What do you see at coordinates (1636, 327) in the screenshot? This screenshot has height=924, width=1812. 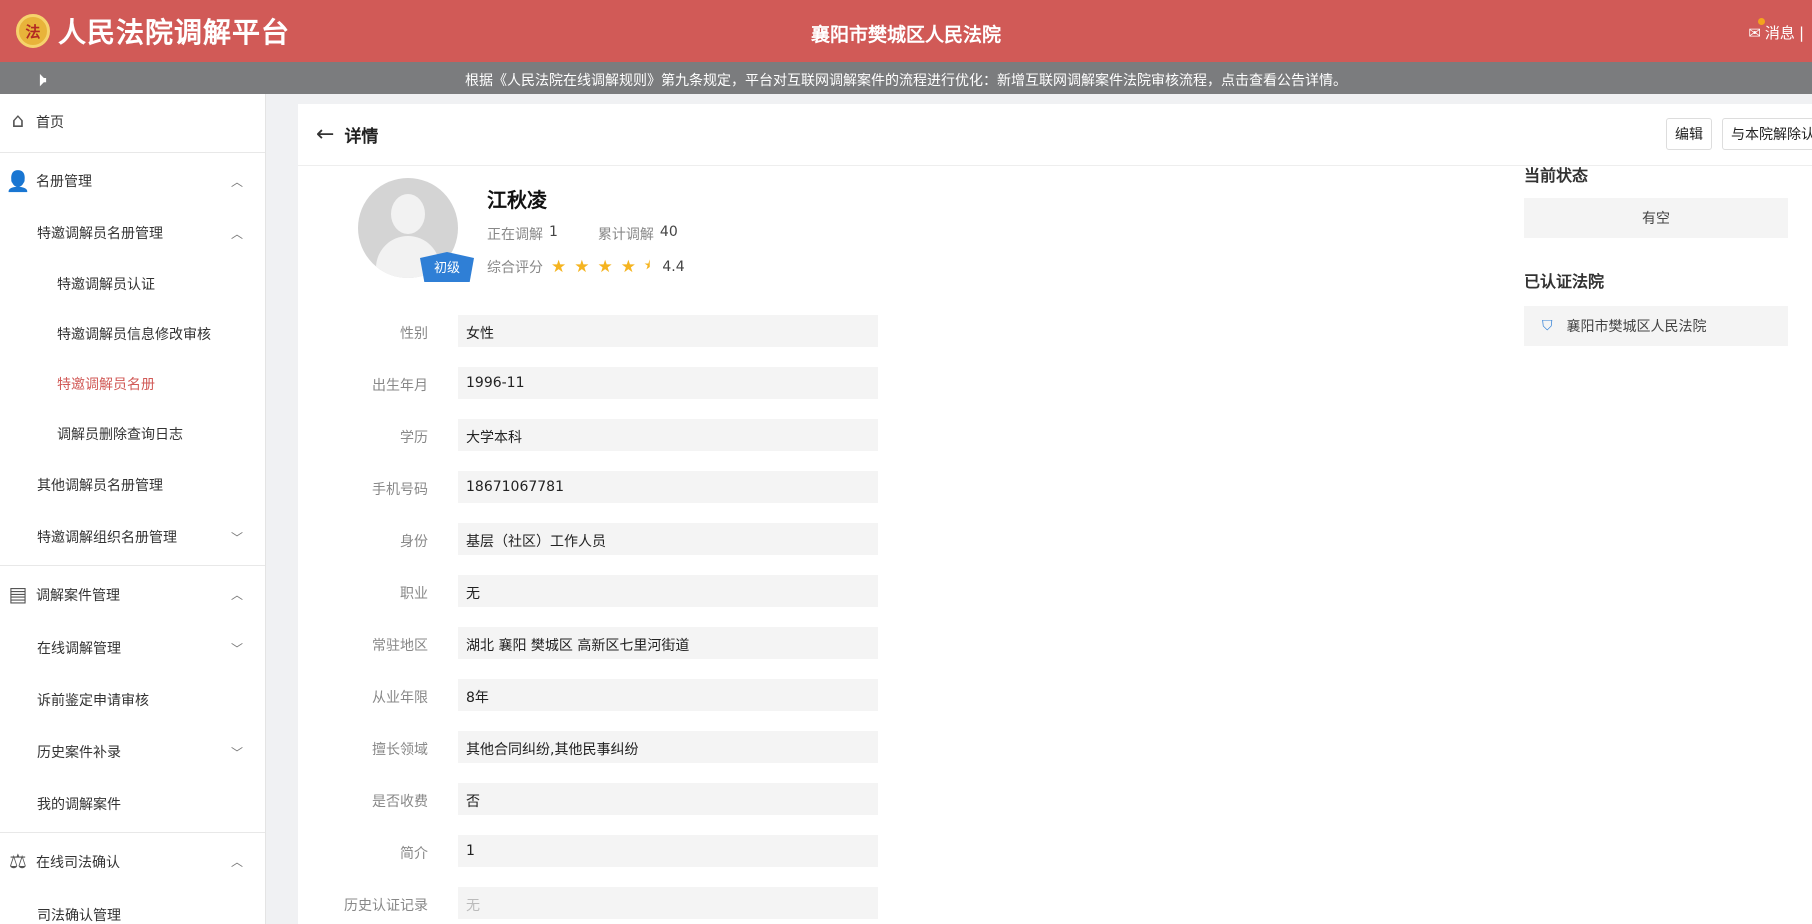 I see `court-item-label: 襄阳市樊城区人民法院` at bounding box center [1636, 327].